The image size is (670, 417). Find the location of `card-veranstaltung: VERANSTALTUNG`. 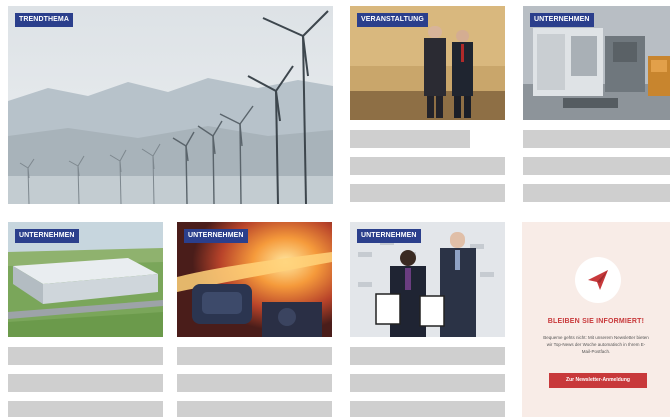

card-veranstaltung: VERANSTALTUNG is located at coordinates (427, 106).